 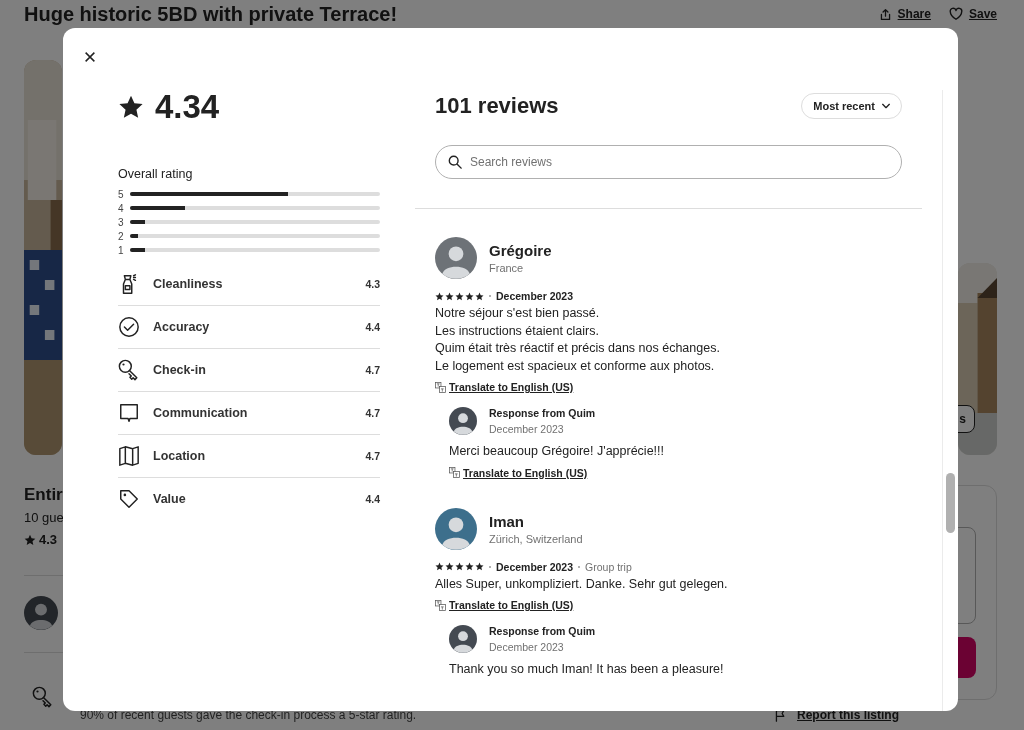 What do you see at coordinates (582, 584) in the screenshot?
I see `review-text: Alles Super, unkompliziert. Danke. Sehr gut gelegen.` at bounding box center [582, 584].